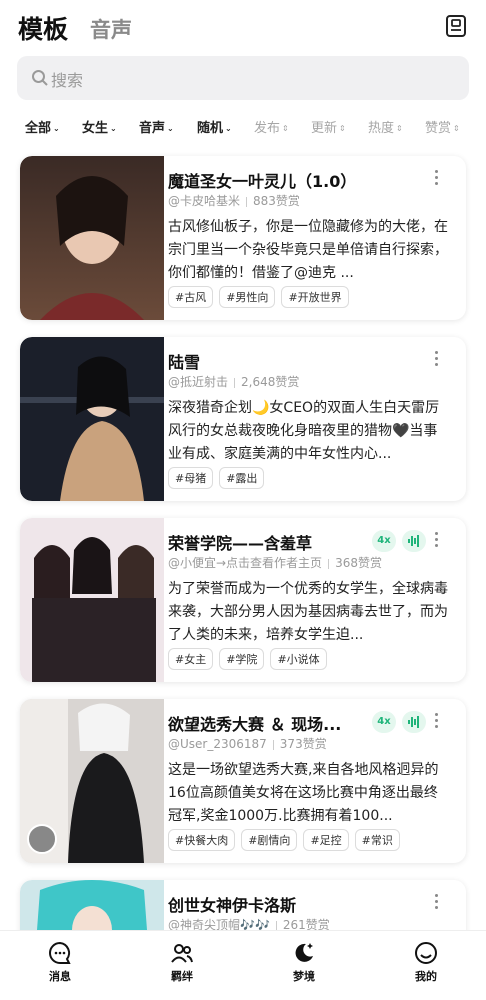 This screenshot has width=486, height=1000. What do you see at coordinates (232, 905) in the screenshot?
I see `card-title: 创世女神伊卡洛斯` at bounding box center [232, 905].